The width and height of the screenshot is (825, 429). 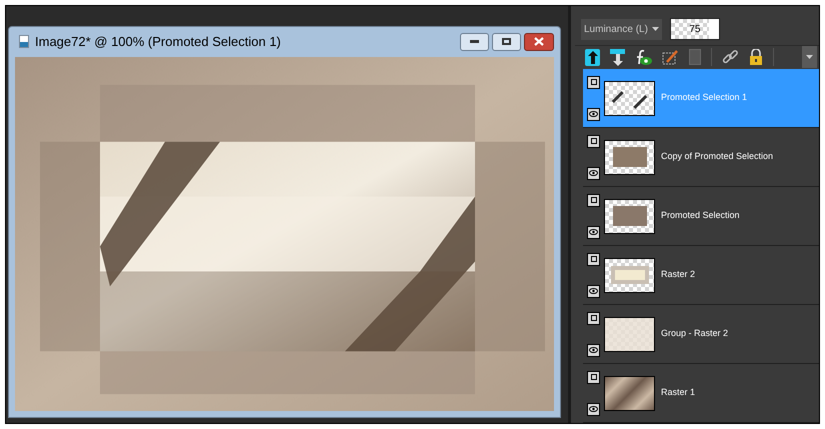 What do you see at coordinates (704, 97) in the screenshot?
I see `layer-name: Promoted Selection 1` at bounding box center [704, 97].